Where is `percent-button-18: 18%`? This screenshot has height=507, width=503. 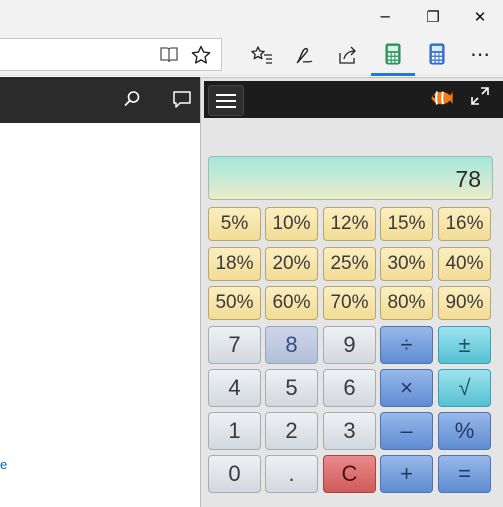 percent-button-18: 18% is located at coordinates (234, 264).